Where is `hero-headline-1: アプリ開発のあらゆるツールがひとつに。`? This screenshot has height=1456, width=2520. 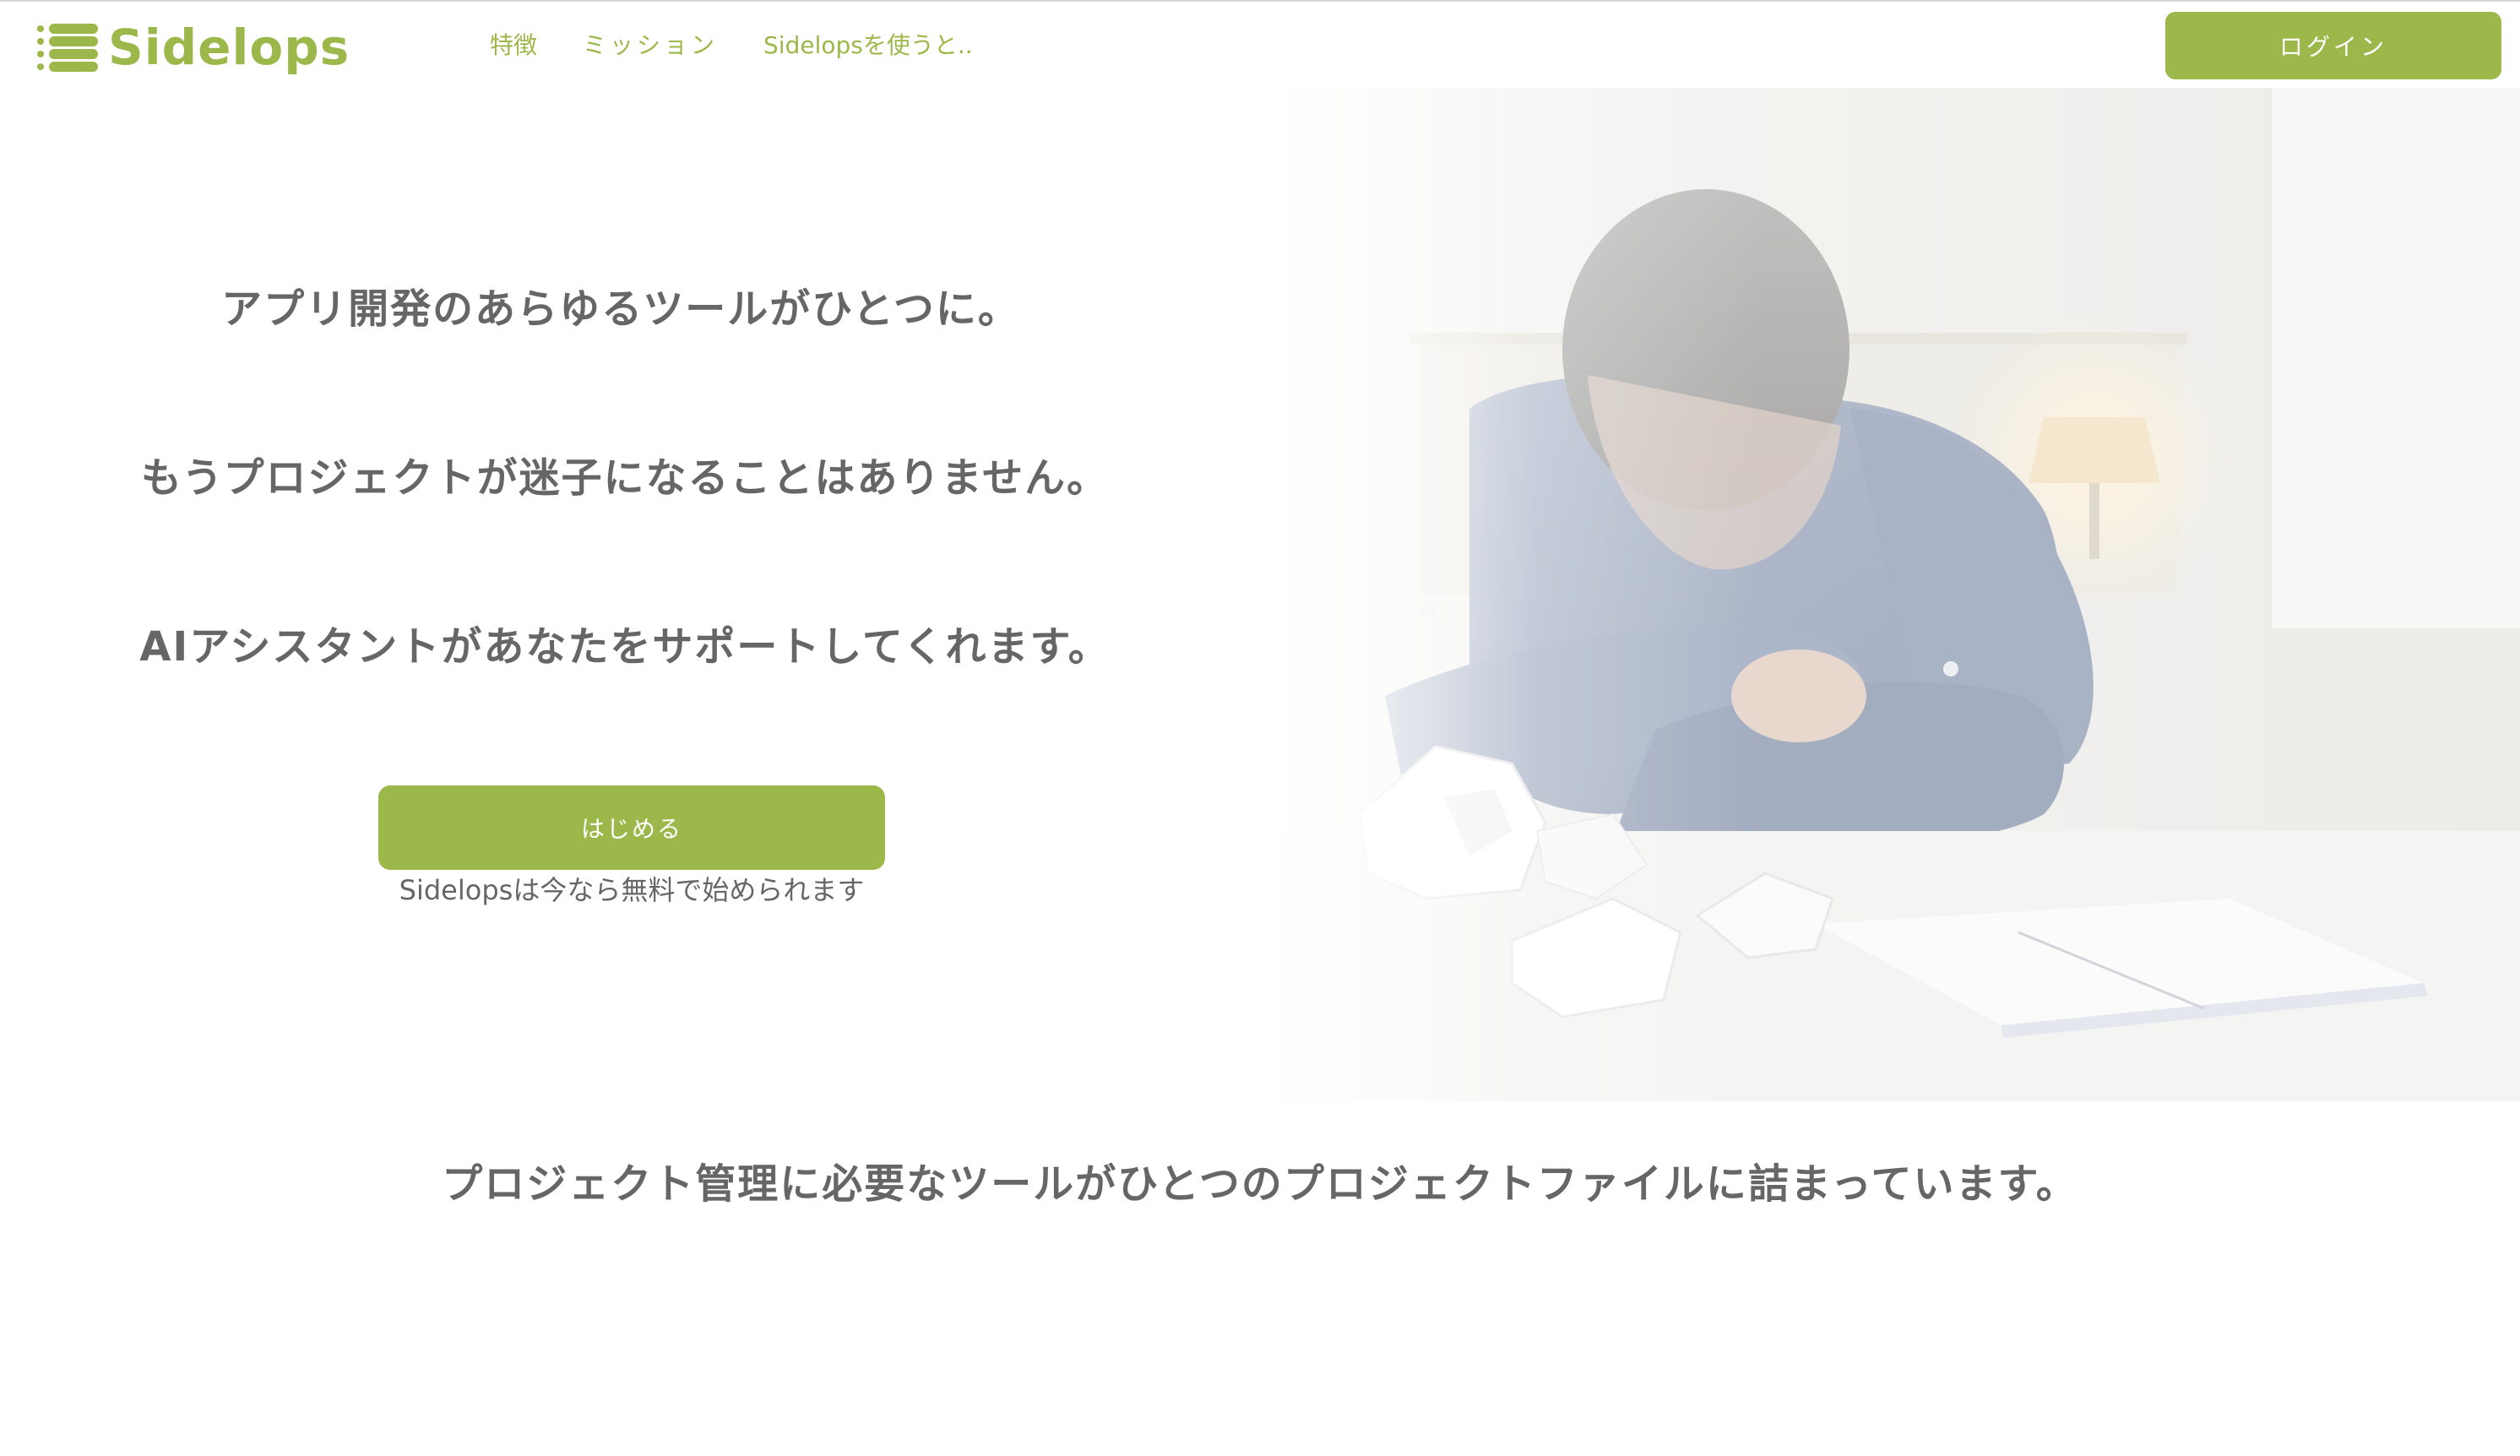 hero-headline-1: アプリ開発のあらゆるツールがひとつに。 is located at coordinates (620, 309).